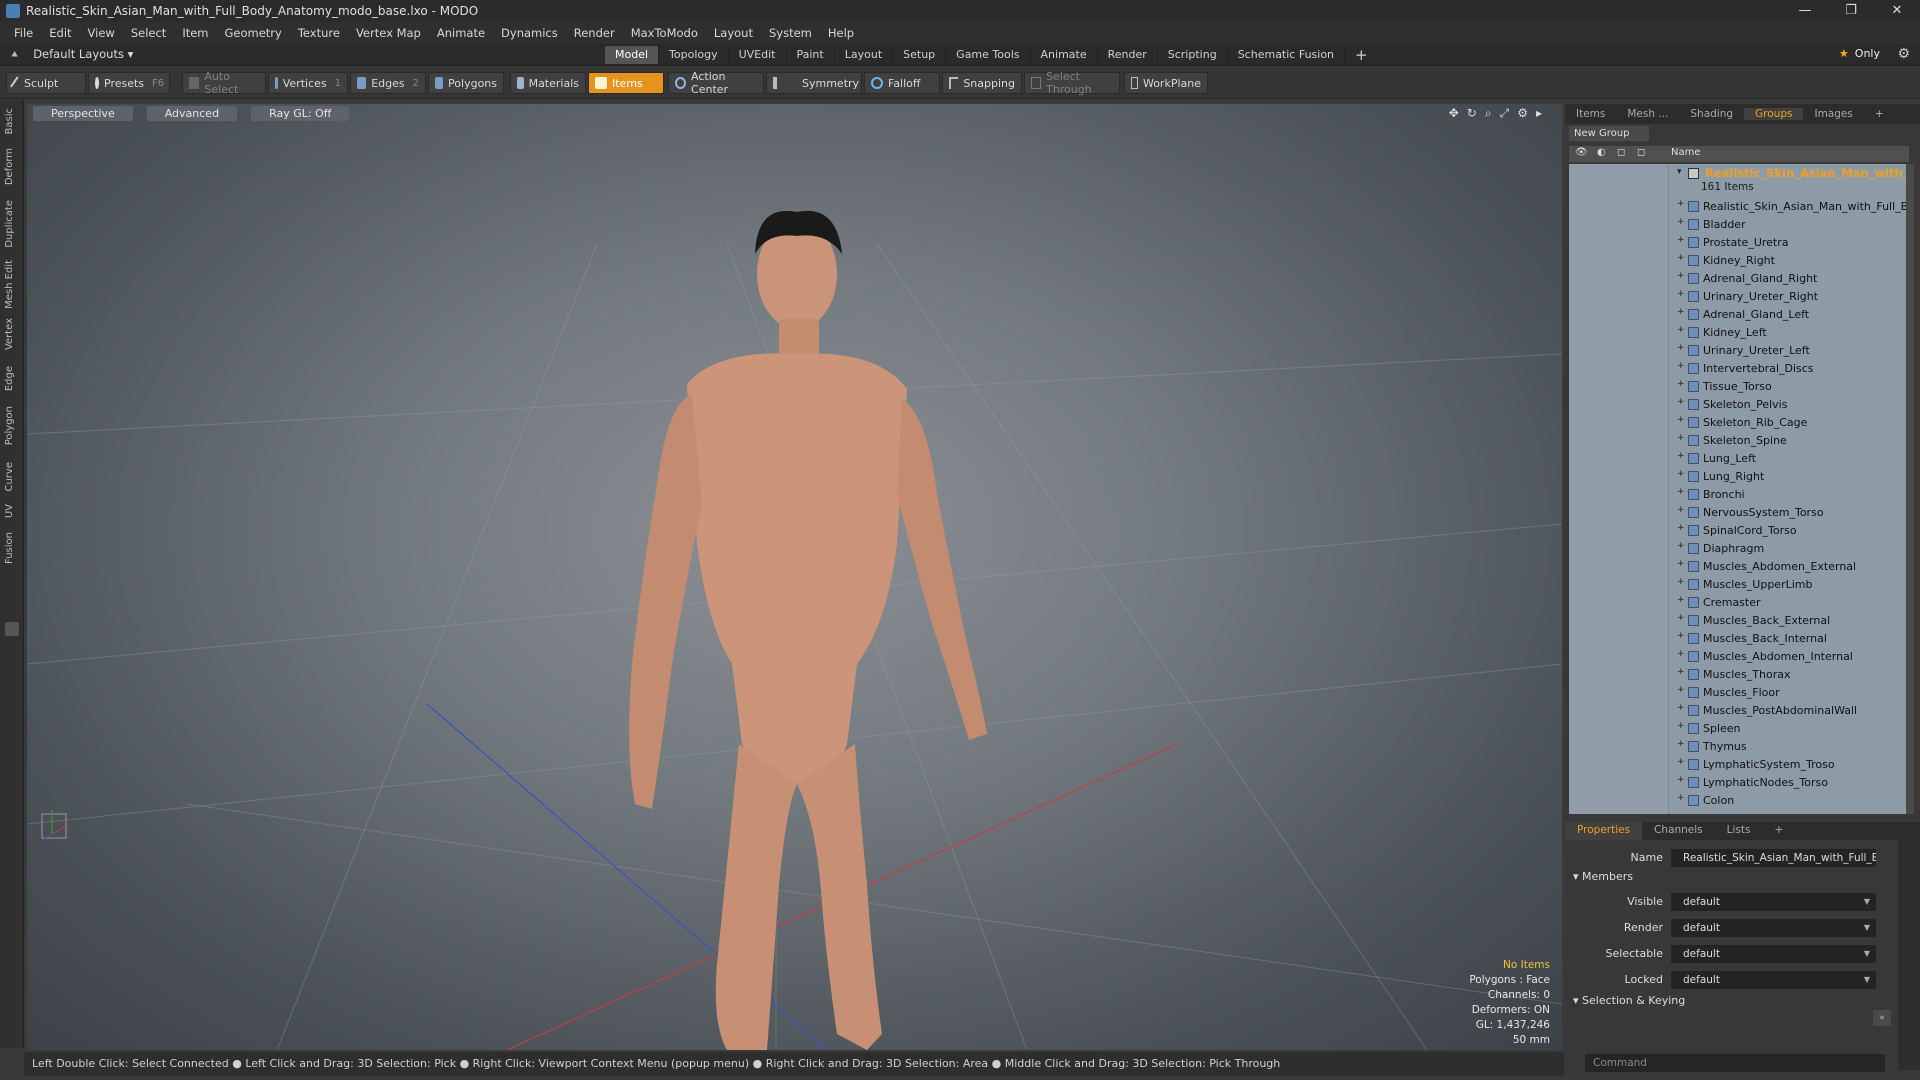  Describe the element at coordinates (9, 284) in the screenshot. I see `rail-tab-mesh-edit: Mesh Edit` at that location.